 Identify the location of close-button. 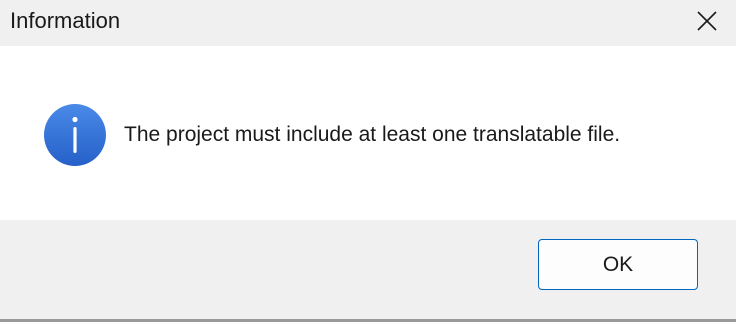
(707, 21).